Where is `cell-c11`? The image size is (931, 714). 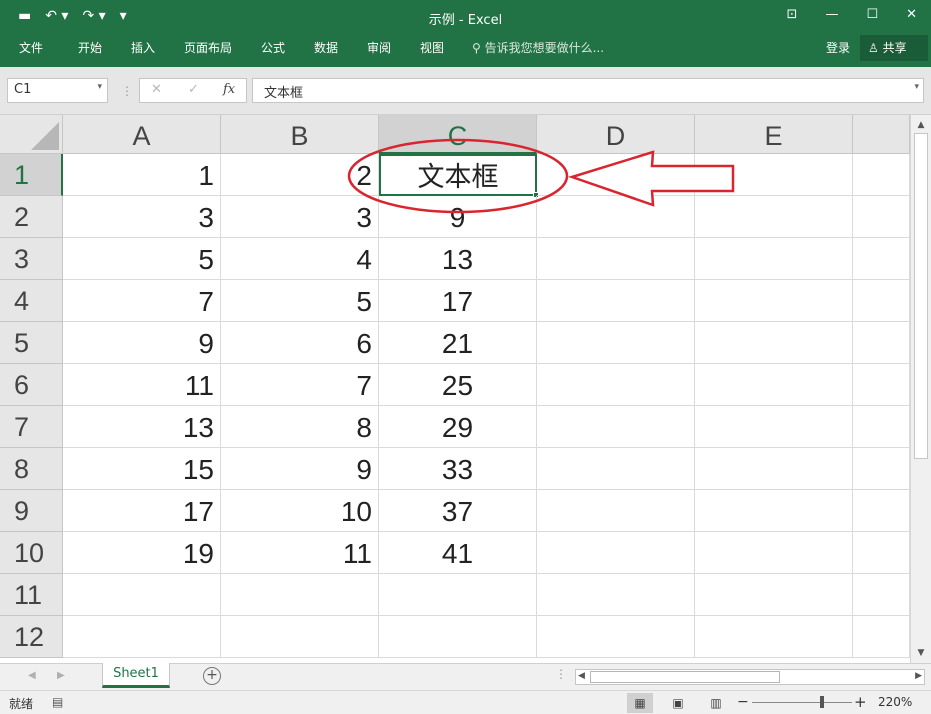
cell-c11 is located at coordinates (458, 595).